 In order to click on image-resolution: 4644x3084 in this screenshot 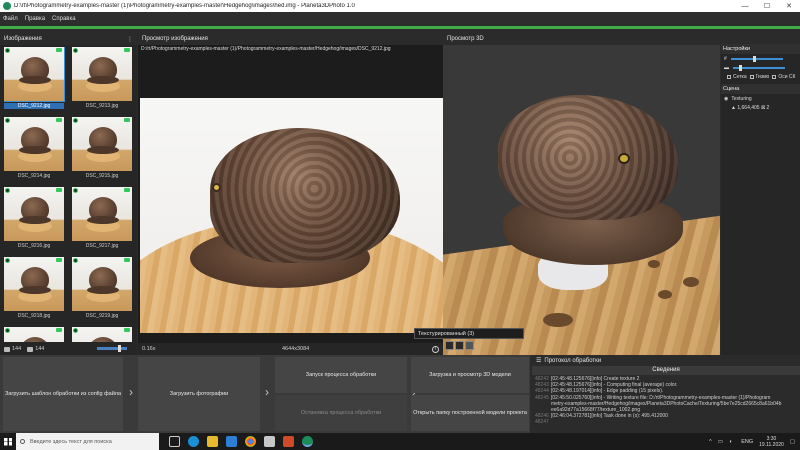, I will do `click(296, 349)`.